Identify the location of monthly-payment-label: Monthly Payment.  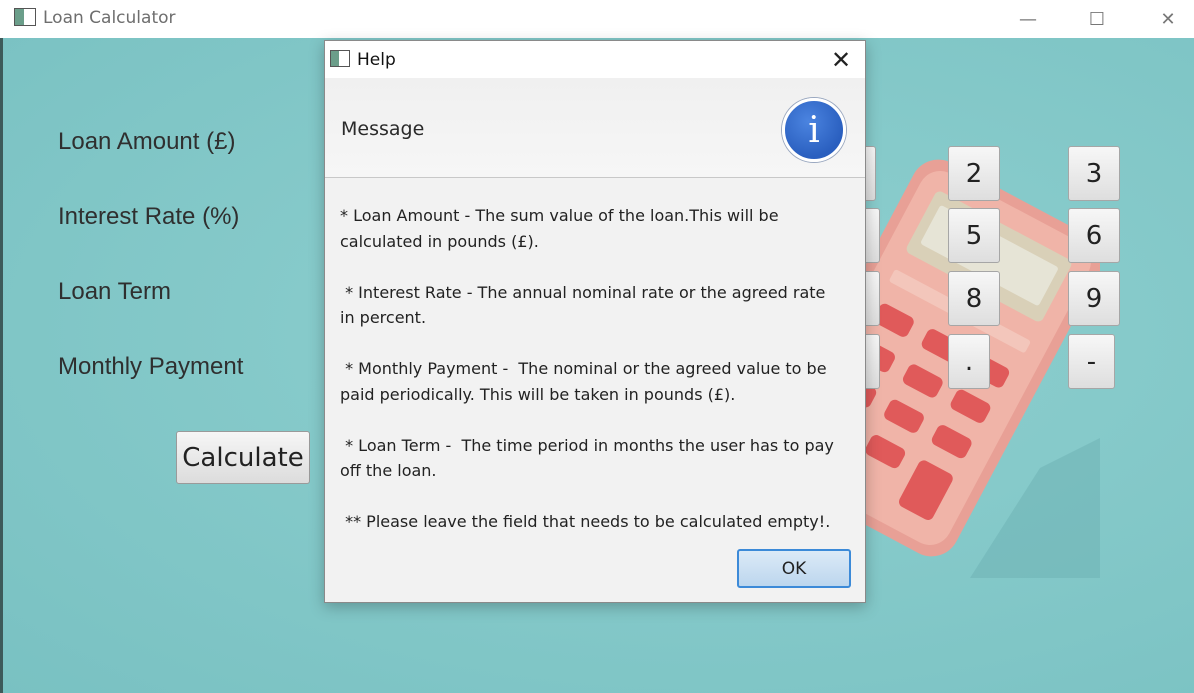
(151, 366).